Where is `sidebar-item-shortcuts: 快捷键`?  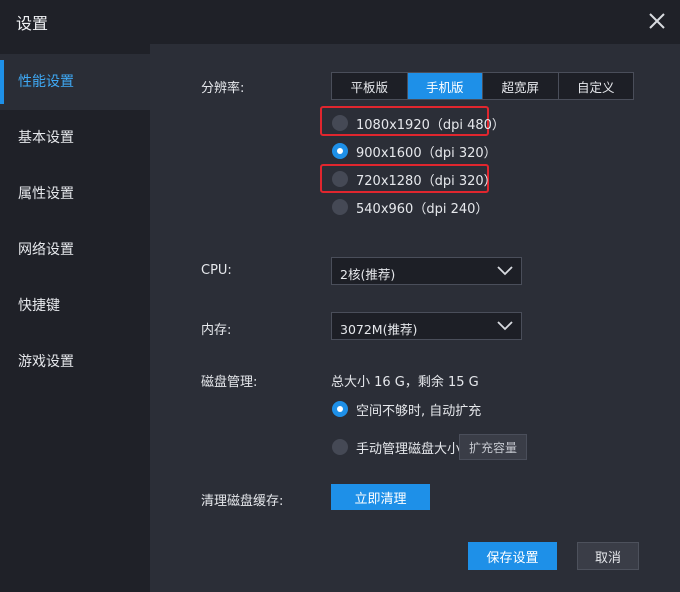 sidebar-item-shortcuts: 快捷键 is located at coordinates (75, 306).